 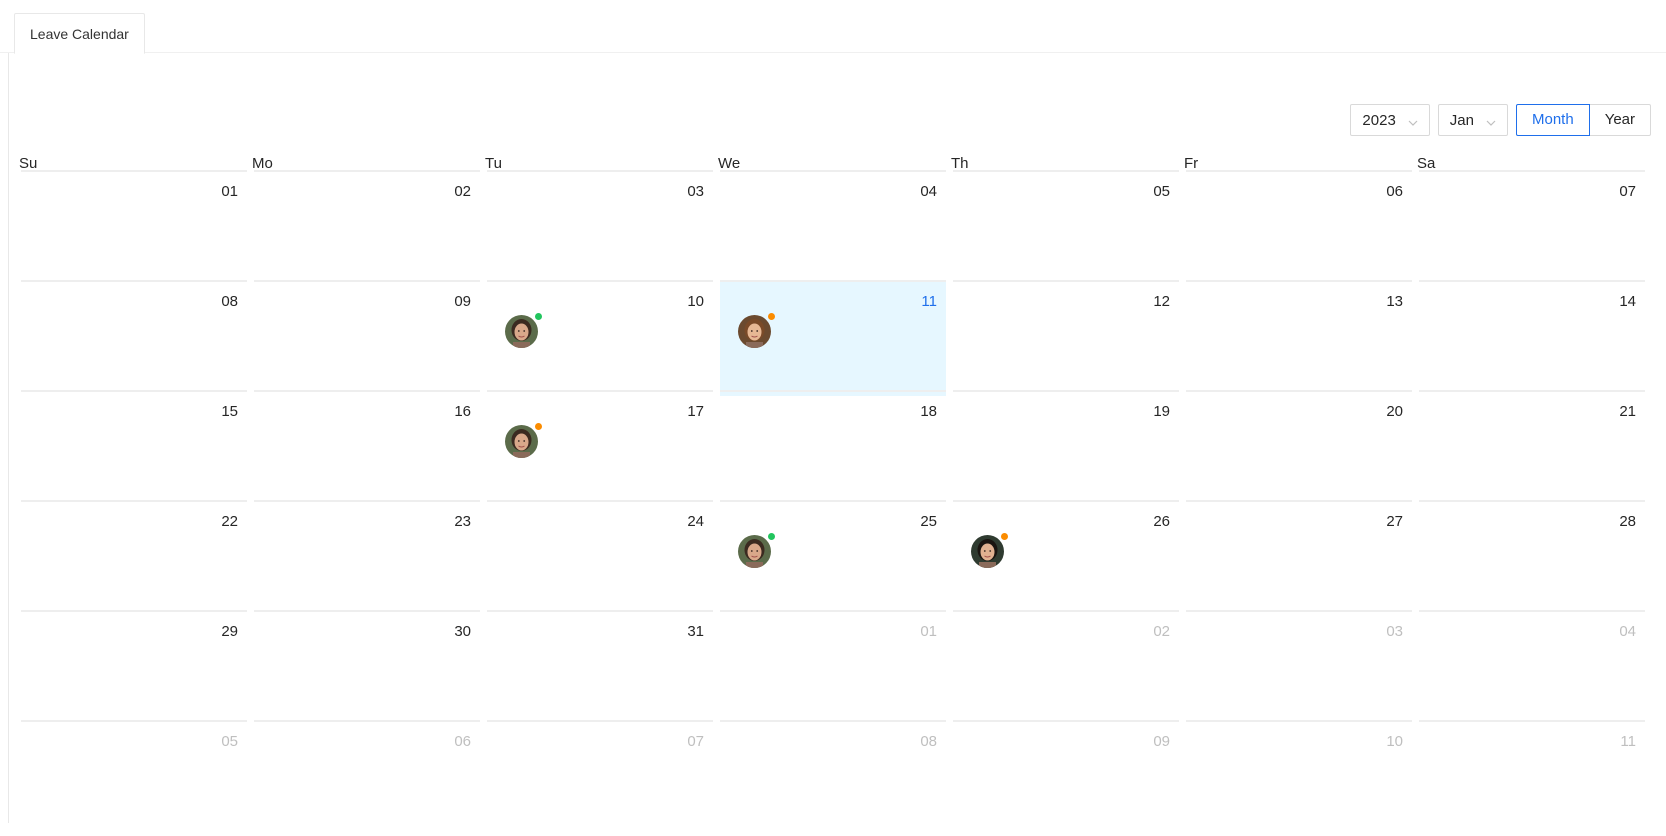 What do you see at coordinates (1394, 521) in the screenshot?
I see `day-number: 27` at bounding box center [1394, 521].